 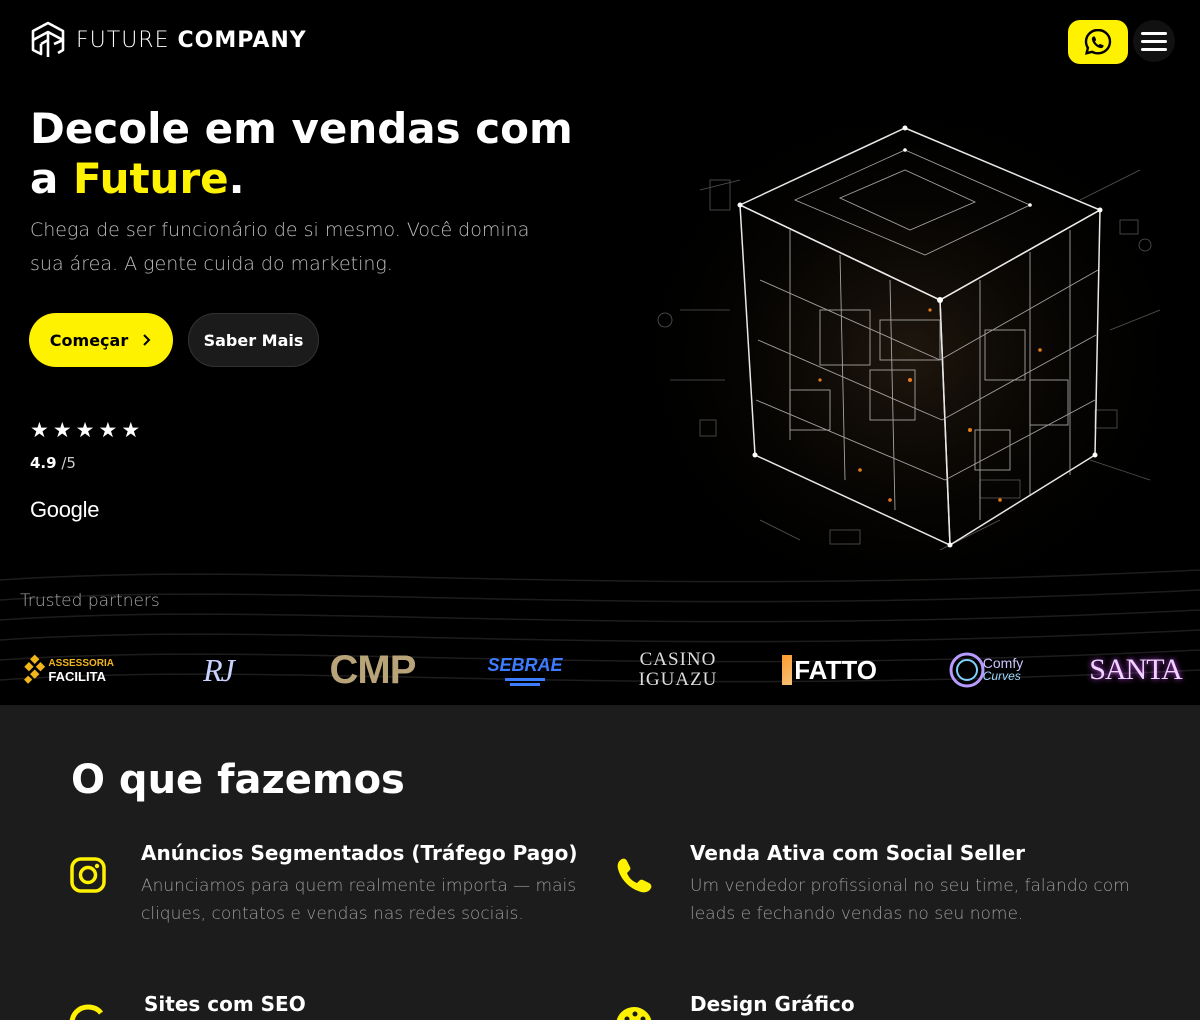 I want to click on rating-max: /5, so click(x=66, y=463).